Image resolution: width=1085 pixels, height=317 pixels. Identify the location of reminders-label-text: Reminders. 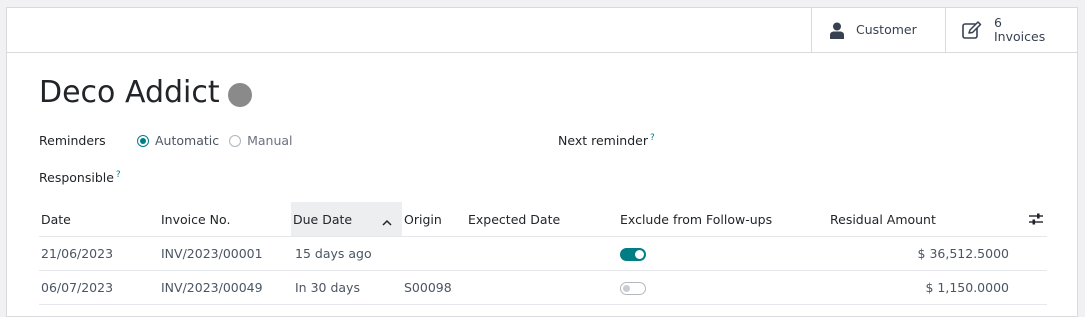
(72, 140).